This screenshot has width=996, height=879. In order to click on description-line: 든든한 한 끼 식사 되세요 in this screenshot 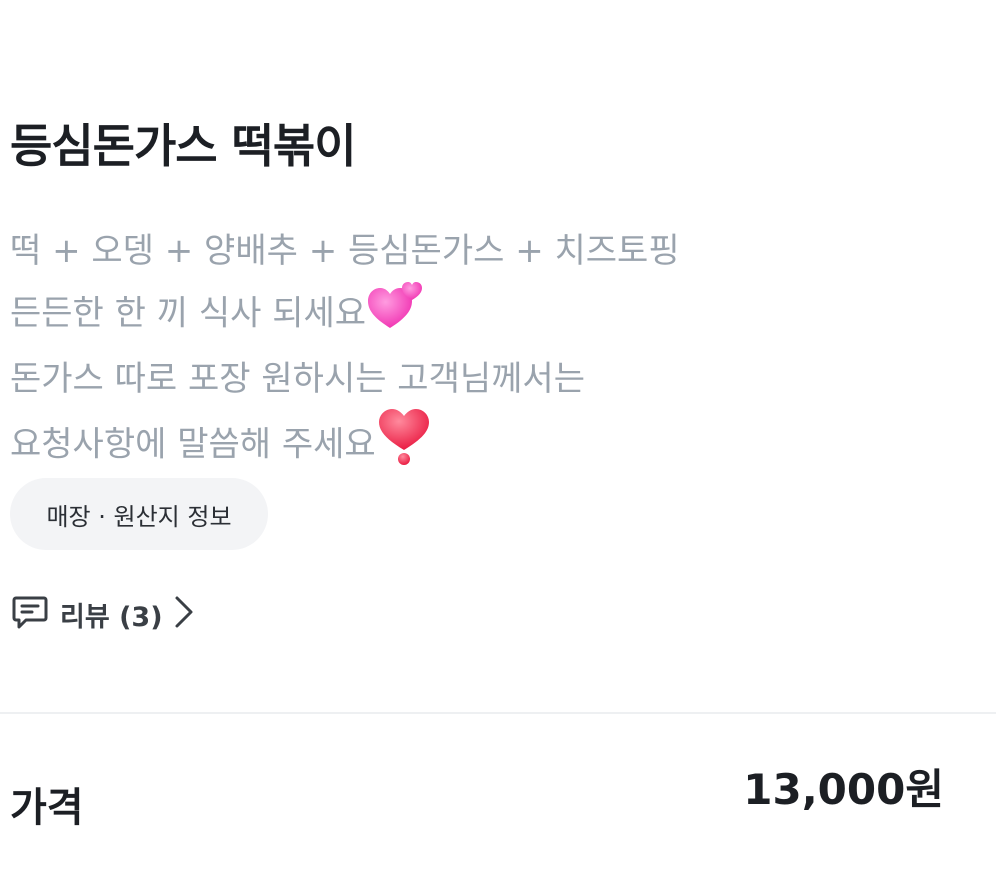, I will do `click(460, 315)`.